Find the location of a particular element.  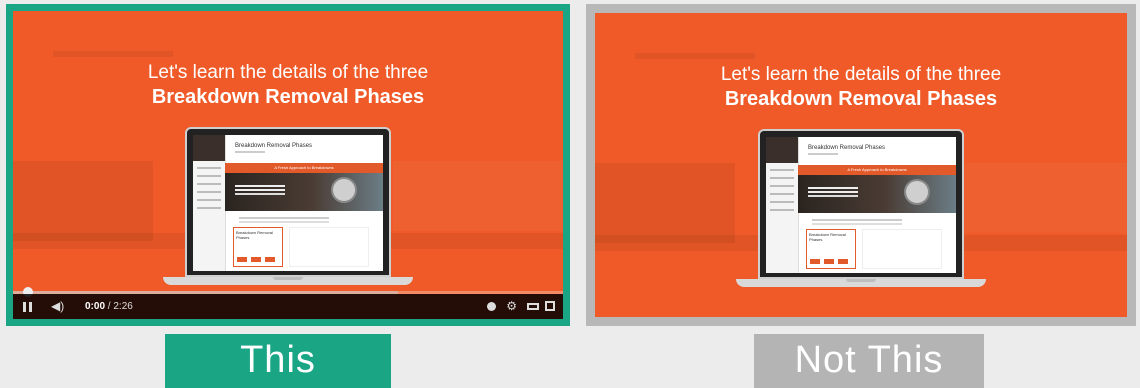

player-controls: ◀) 0:00 / 2:26 ⚙ is located at coordinates (288, 306).